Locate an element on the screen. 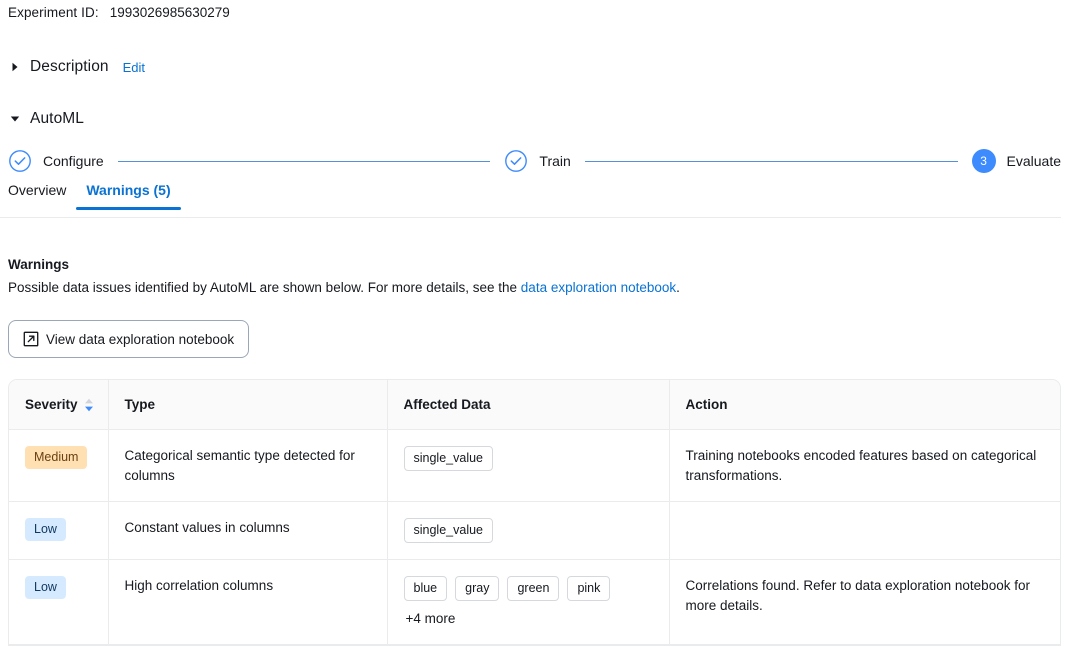 The height and width of the screenshot is (647, 1069). tab-warnings-label: Warnings (5) is located at coordinates (128, 190).